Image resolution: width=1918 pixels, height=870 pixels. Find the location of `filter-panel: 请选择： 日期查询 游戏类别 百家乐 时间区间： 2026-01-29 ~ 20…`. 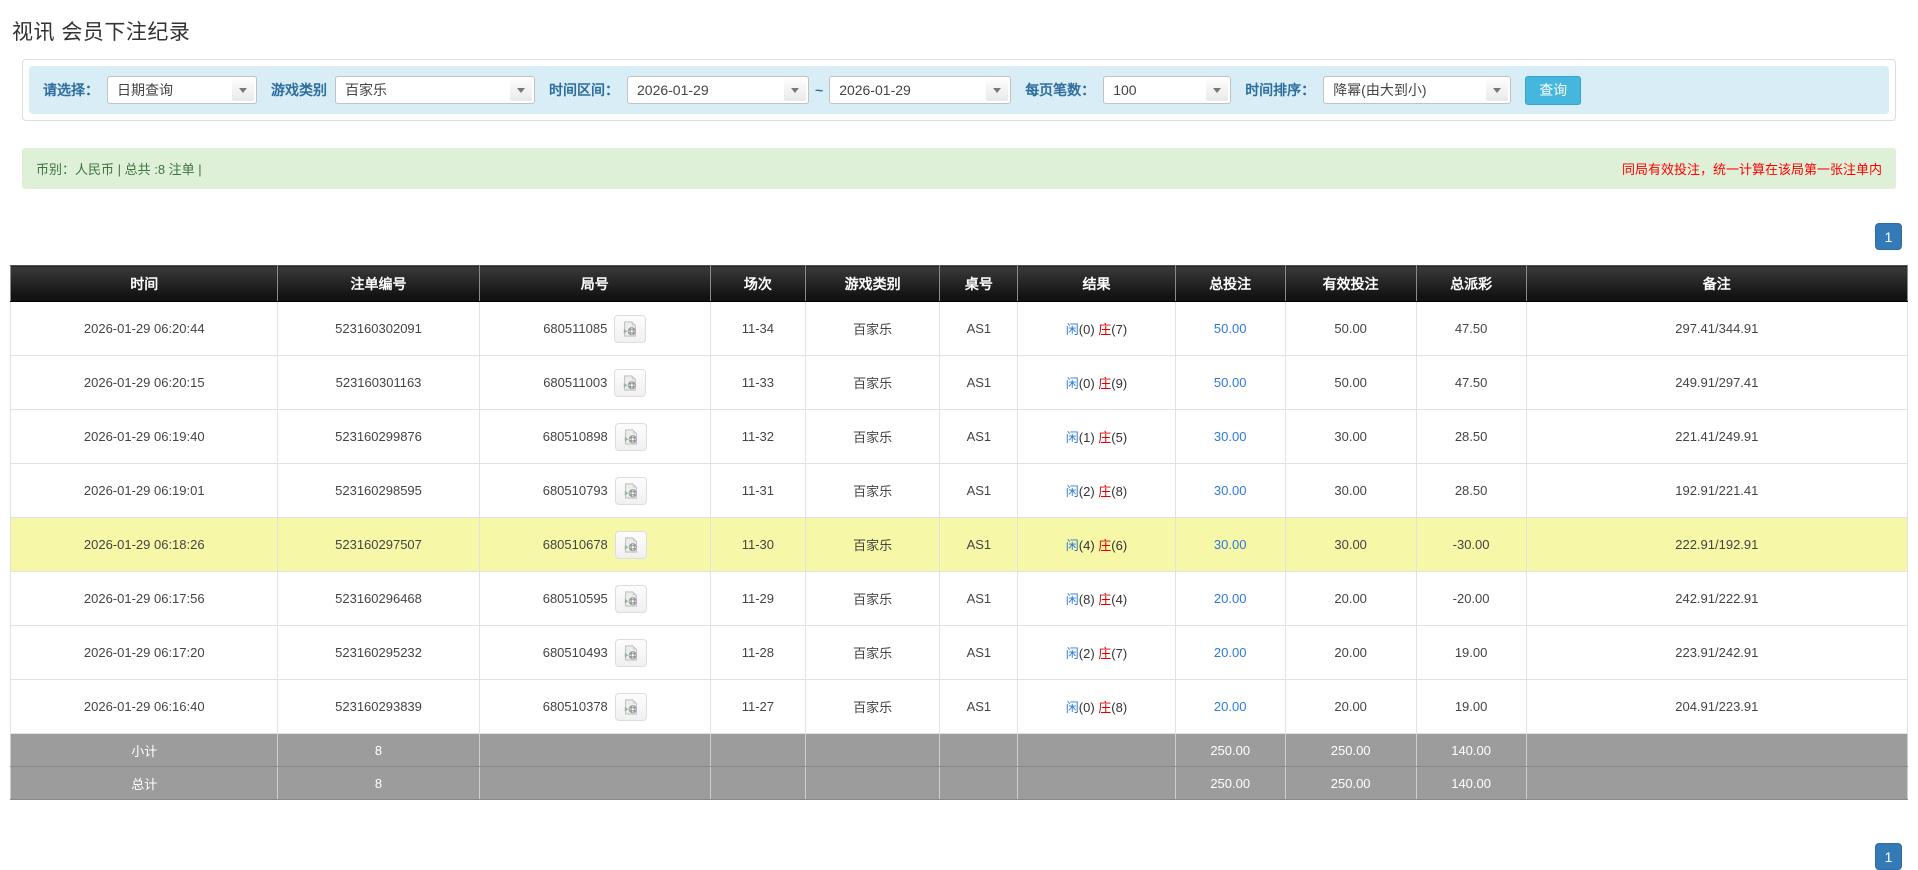

filter-panel: 请选择： 日期查询 游戏类别 百家乐 时间区间： 2026-01-29 ~ 20… is located at coordinates (959, 90).